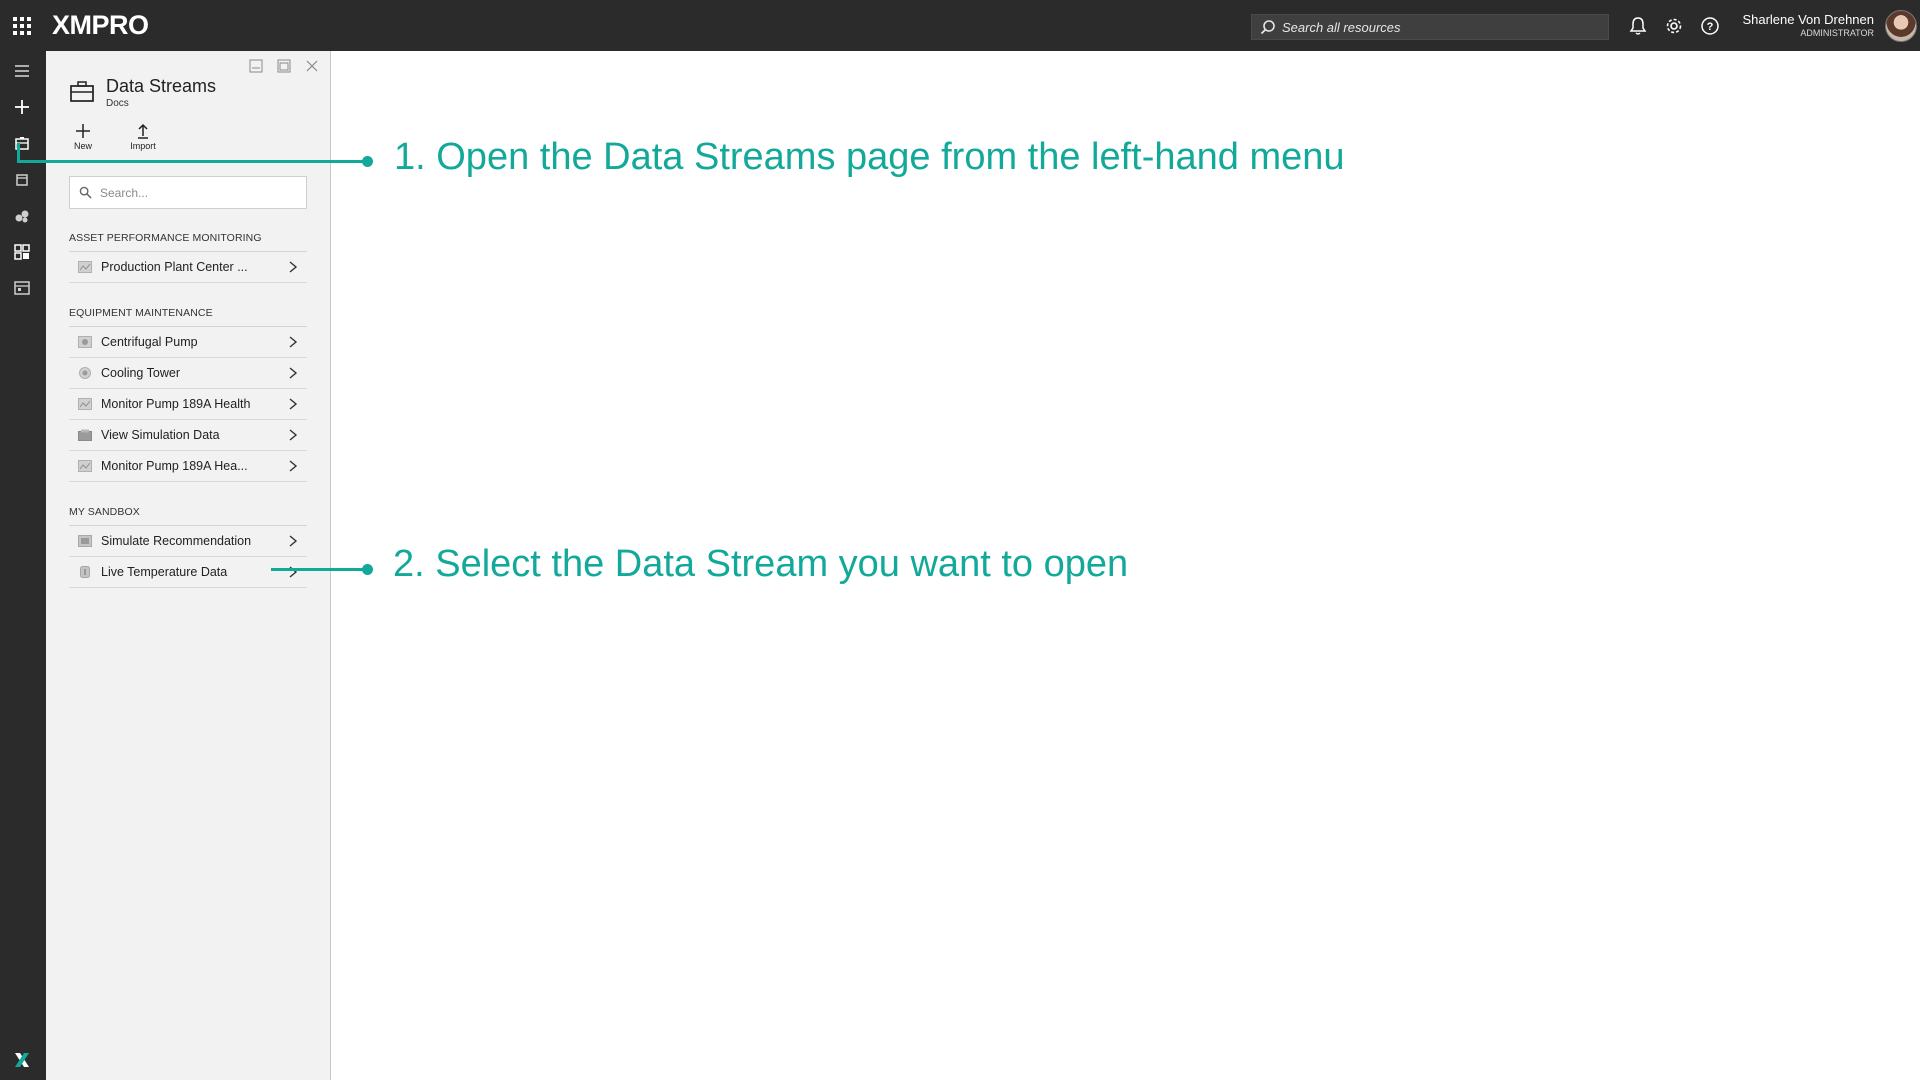 The image size is (1920, 1080). Describe the element at coordinates (117, 103) in the screenshot. I see `page-subtitle: Docs` at that location.